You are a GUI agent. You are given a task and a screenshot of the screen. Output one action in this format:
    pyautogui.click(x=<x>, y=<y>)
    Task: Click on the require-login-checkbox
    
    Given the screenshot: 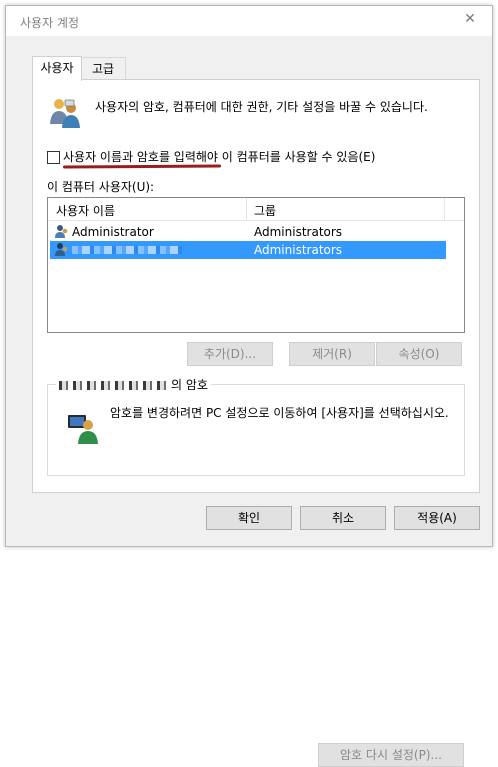 What is the action you would take?
    pyautogui.click(x=53, y=157)
    